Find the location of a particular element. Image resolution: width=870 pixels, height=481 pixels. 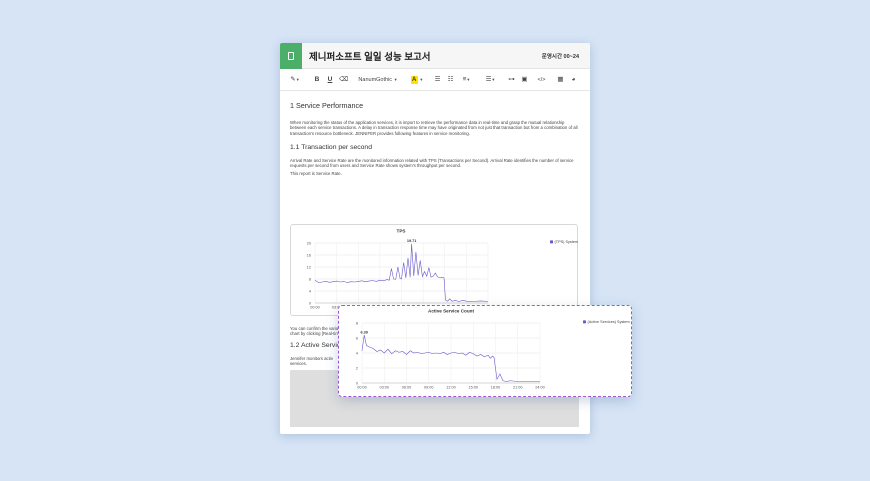

legend-label: (TPS) System is located at coordinates (567, 242).